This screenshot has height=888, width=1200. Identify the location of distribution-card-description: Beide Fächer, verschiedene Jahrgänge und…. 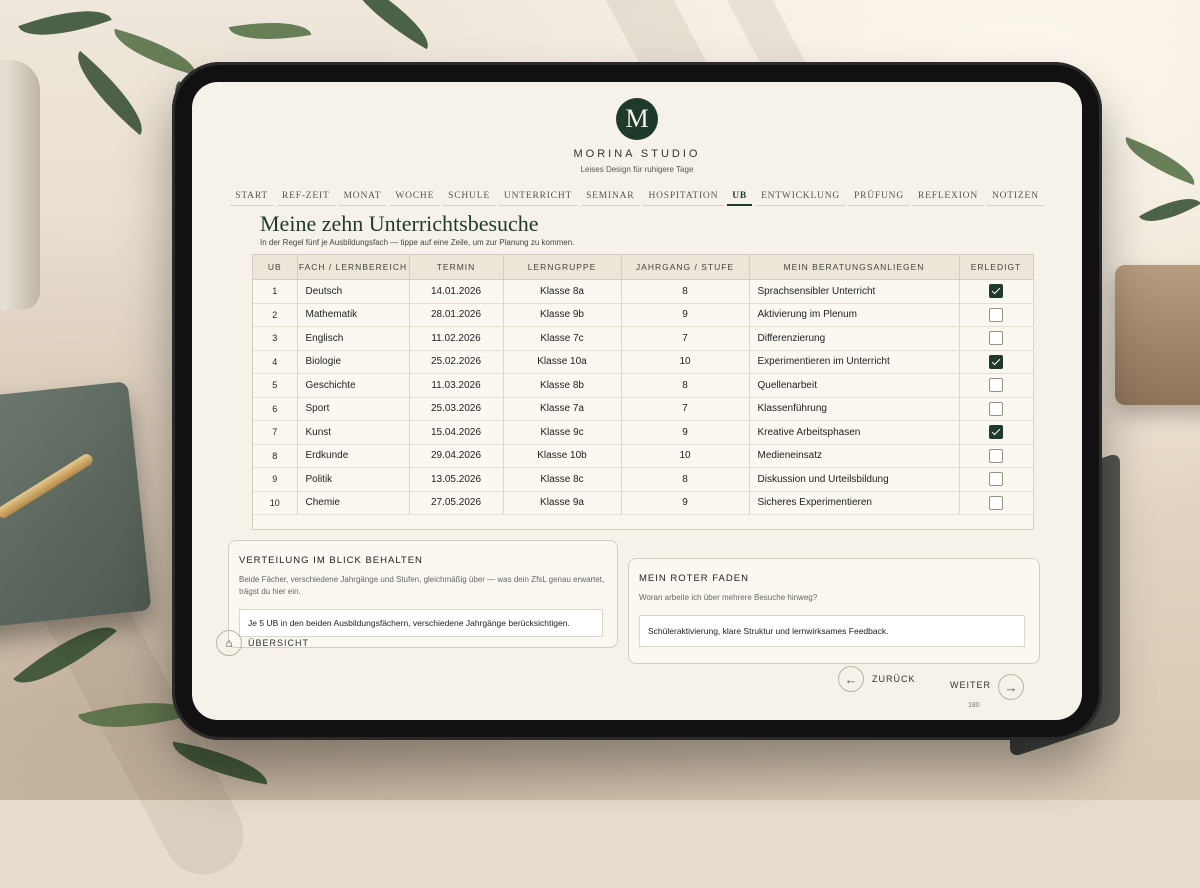
(422, 585).